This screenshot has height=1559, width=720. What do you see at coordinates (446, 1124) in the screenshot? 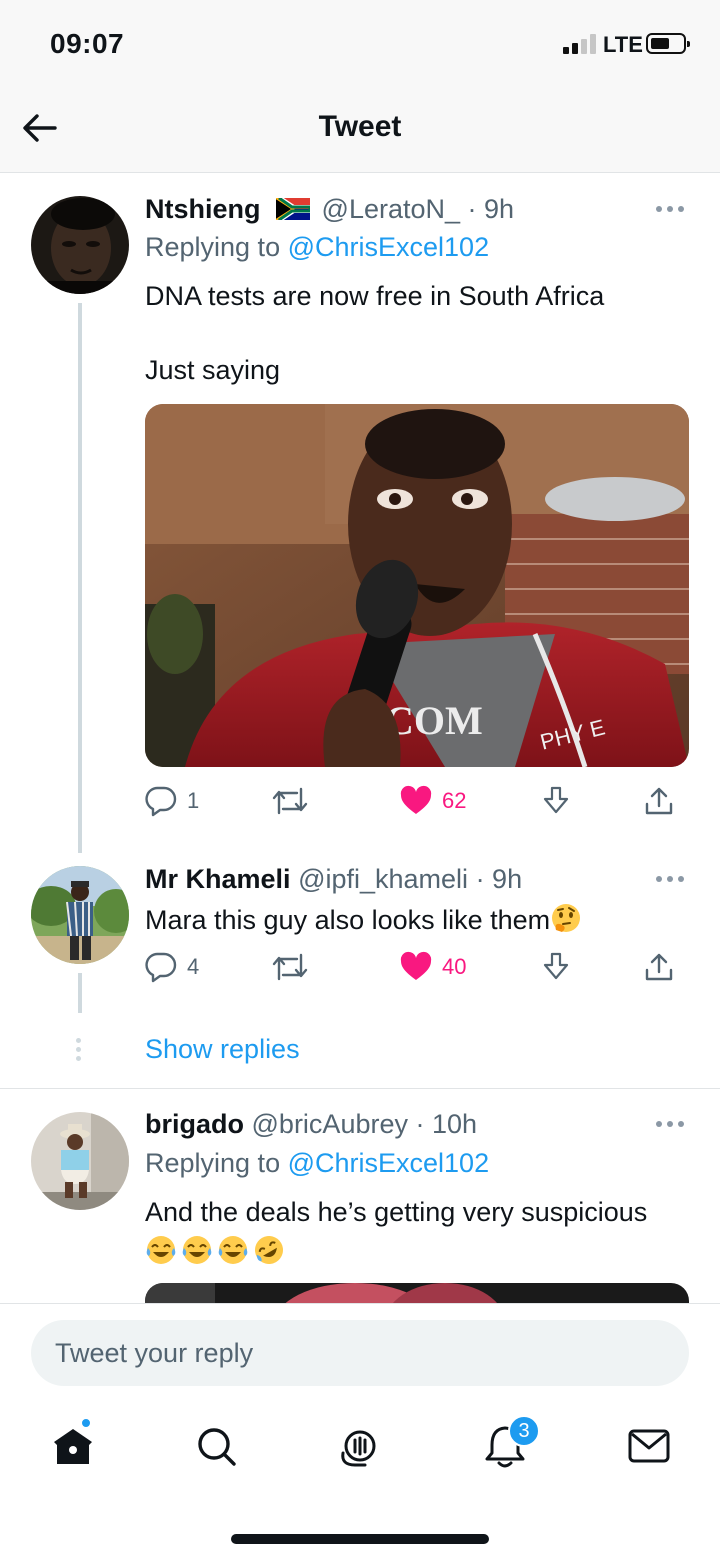
I see `tweet-time: · 10h` at bounding box center [446, 1124].